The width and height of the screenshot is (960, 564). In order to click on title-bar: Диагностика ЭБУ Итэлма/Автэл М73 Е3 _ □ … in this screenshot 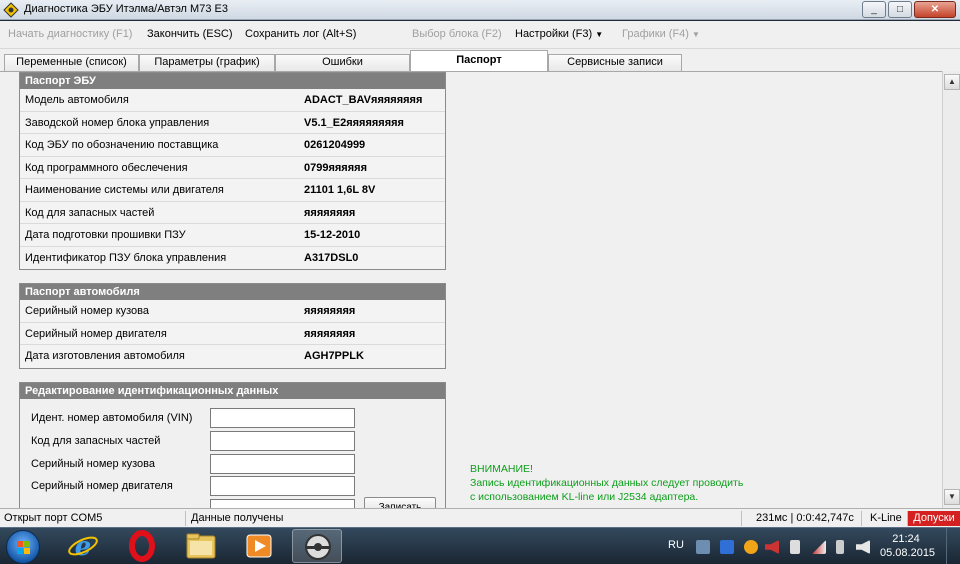, I will do `click(480, 10)`.